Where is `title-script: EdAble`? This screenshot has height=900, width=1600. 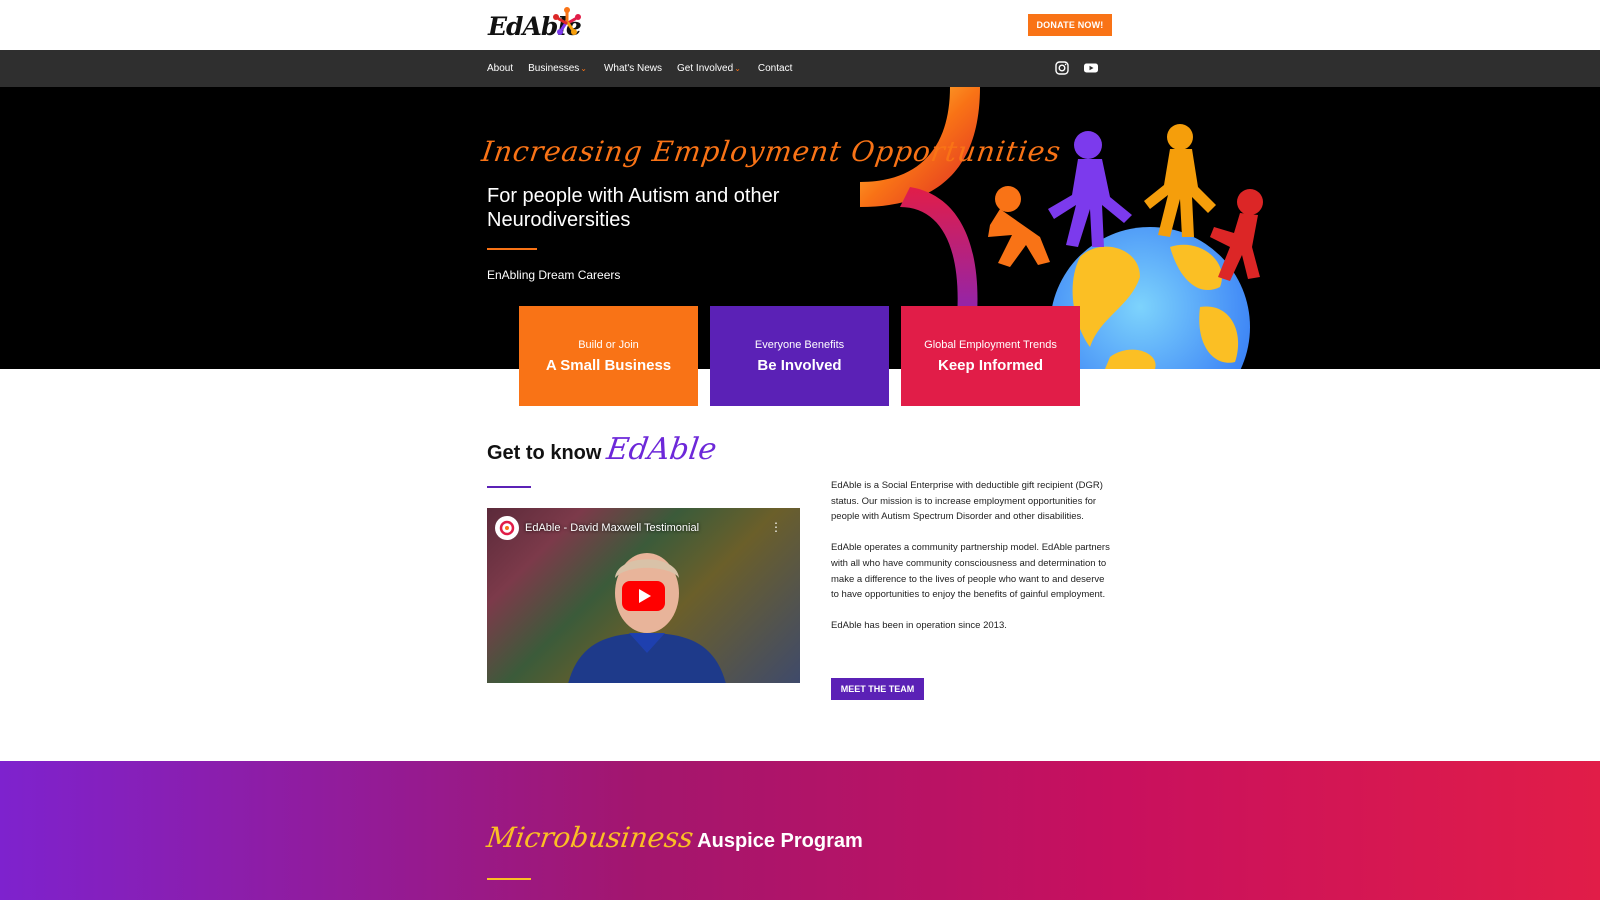
title-script: EdAble is located at coordinates (662, 449).